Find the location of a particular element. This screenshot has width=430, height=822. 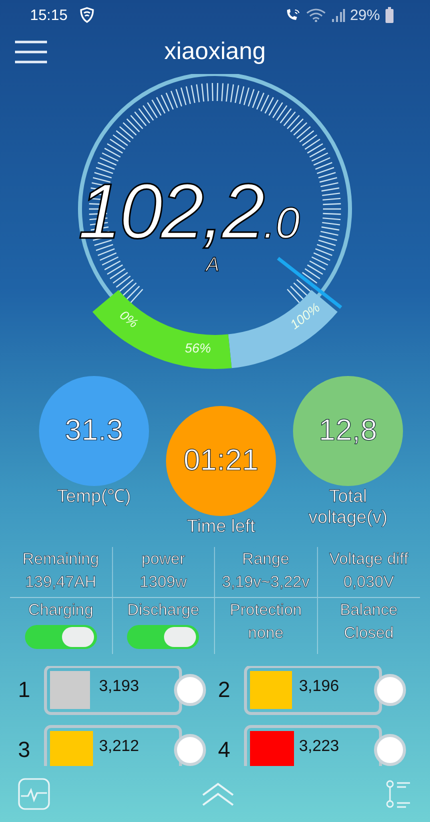

stat-label: Protection is located at coordinates (266, 611).